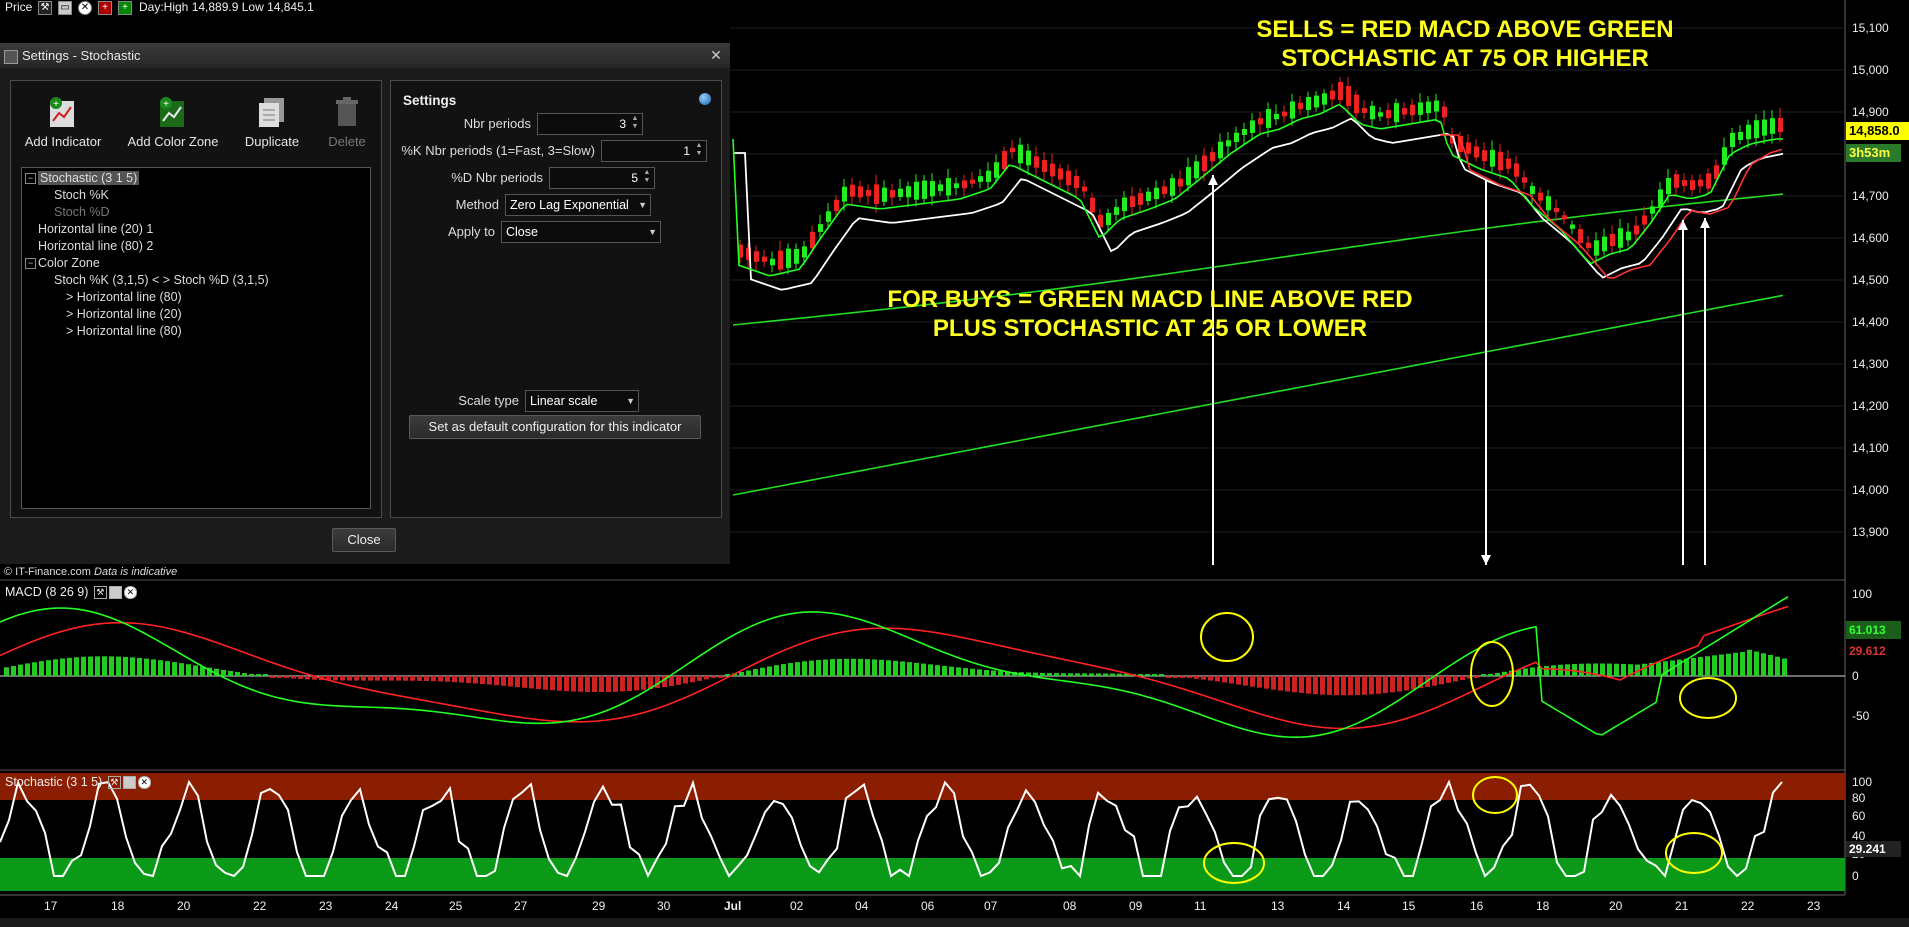 Image resolution: width=1909 pixels, height=927 pixels. Describe the element at coordinates (590, 124) in the screenshot. I see `nbr-periods-input: 3 ▲ ▼` at that location.